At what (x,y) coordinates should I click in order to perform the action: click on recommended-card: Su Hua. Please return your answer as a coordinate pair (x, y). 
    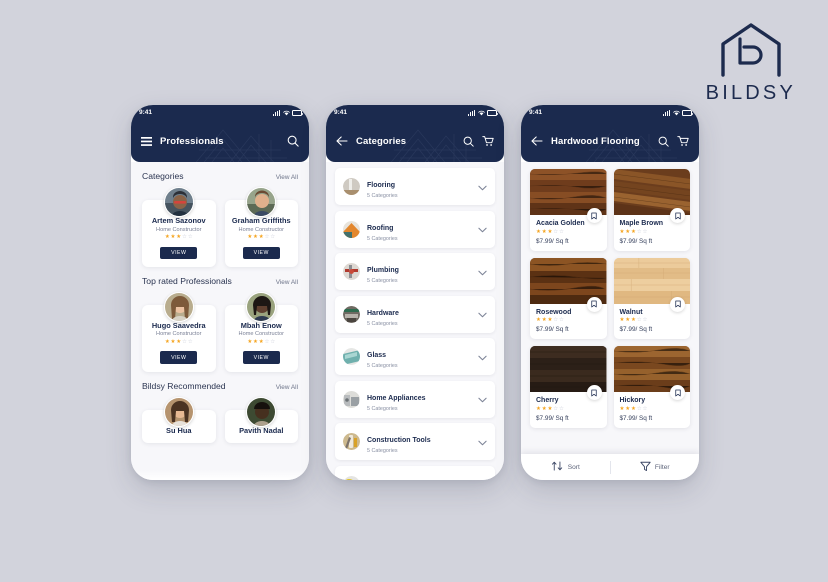
    Looking at the image, I should click on (179, 419).